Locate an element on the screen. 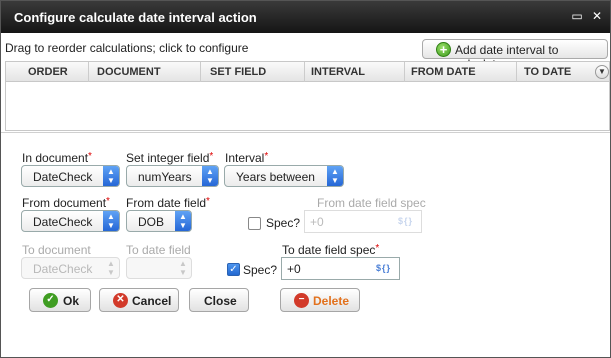 This screenshot has height=358, width=611. set-integer-field-label: Set integer field* is located at coordinates (170, 158).